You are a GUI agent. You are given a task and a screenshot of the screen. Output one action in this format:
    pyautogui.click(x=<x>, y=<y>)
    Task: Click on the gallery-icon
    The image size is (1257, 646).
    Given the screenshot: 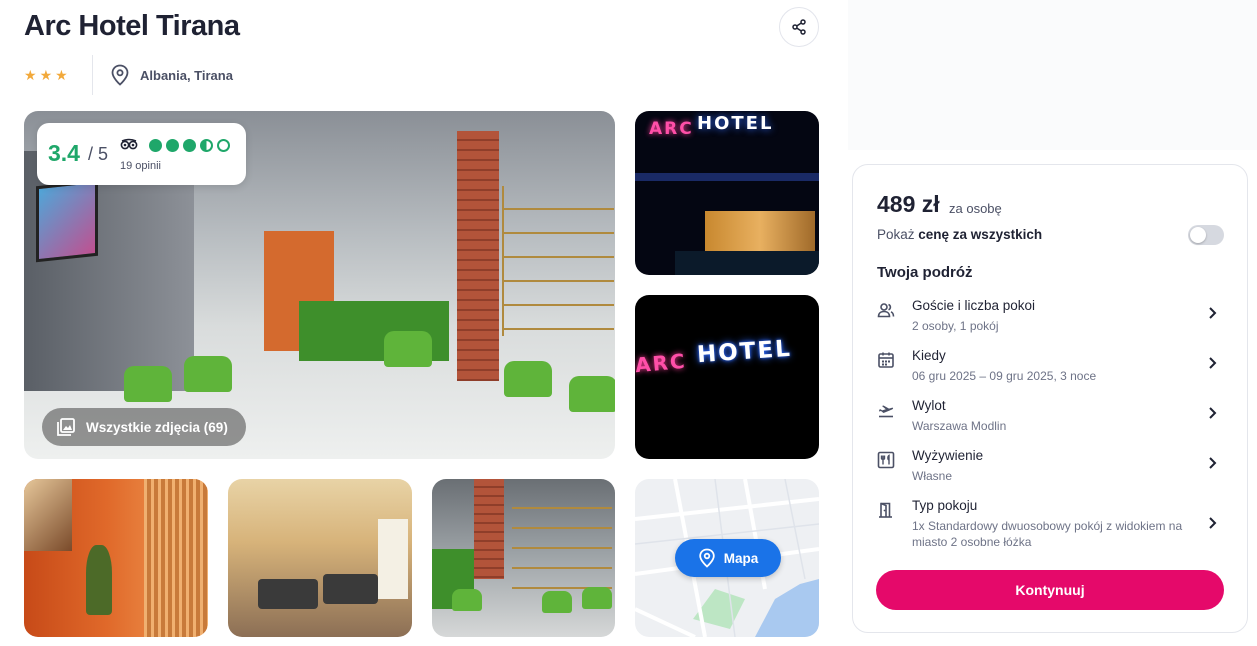 What is the action you would take?
    pyautogui.click(x=66, y=427)
    